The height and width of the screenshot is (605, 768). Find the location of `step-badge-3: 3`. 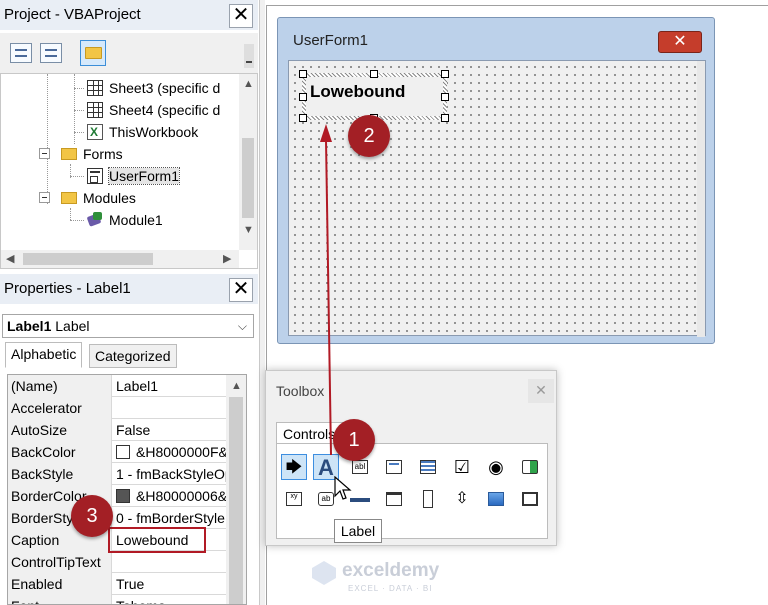

step-badge-3: 3 is located at coordinates (92, 516).